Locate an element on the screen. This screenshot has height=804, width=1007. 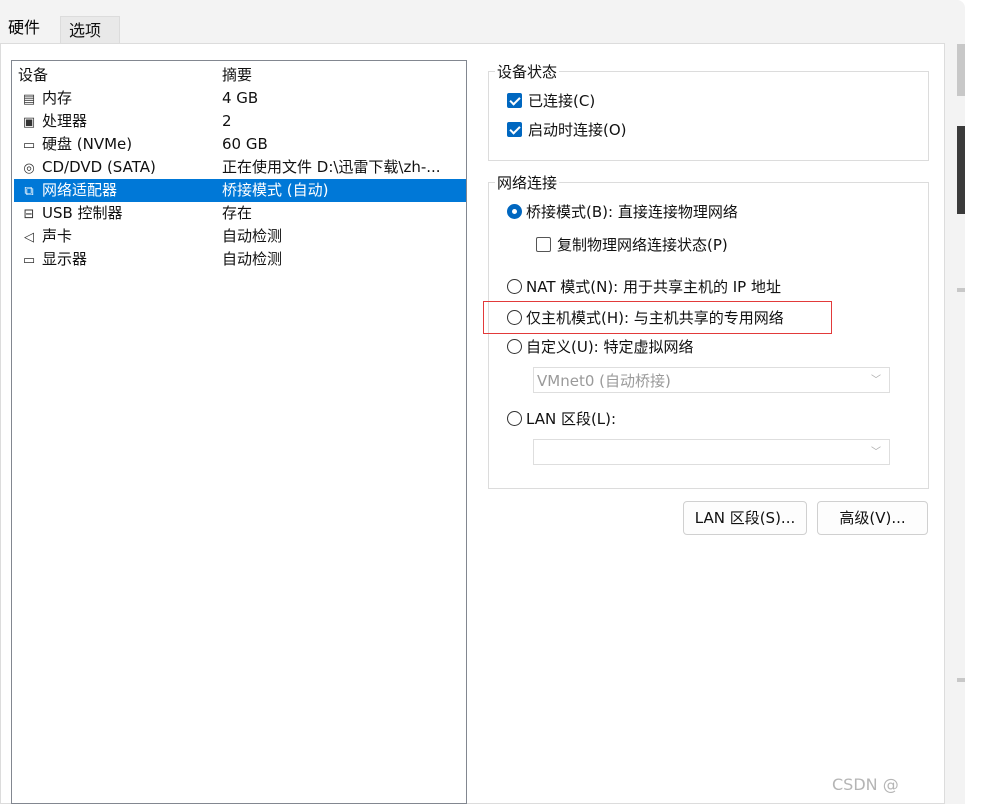
watermark: CSDN @ is located at coordinates (865, 784).